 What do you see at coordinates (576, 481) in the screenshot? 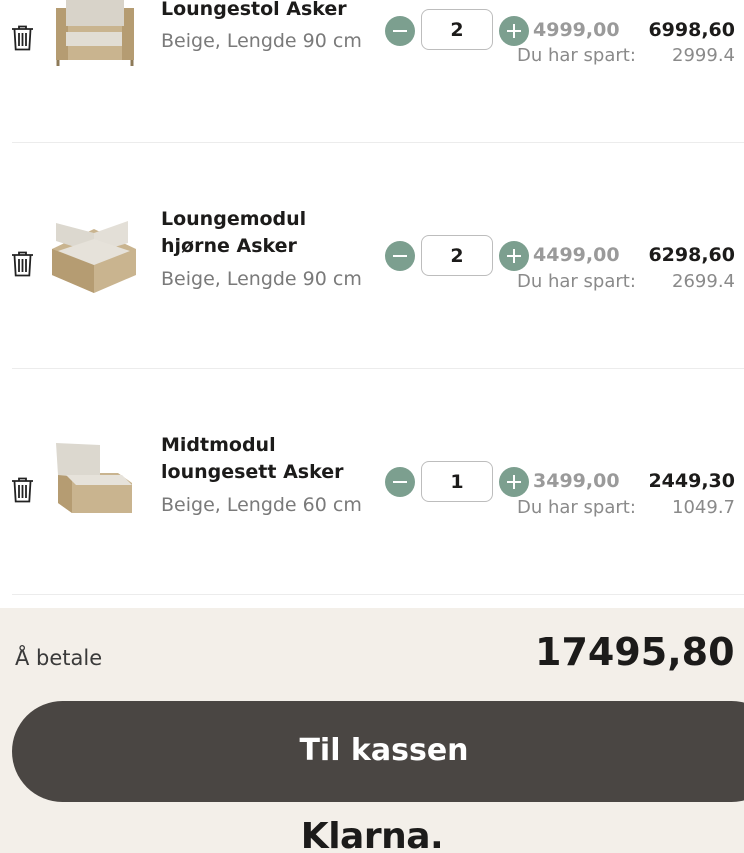
I see `unit-price: 3499,00` at bounding box center [576, 481].